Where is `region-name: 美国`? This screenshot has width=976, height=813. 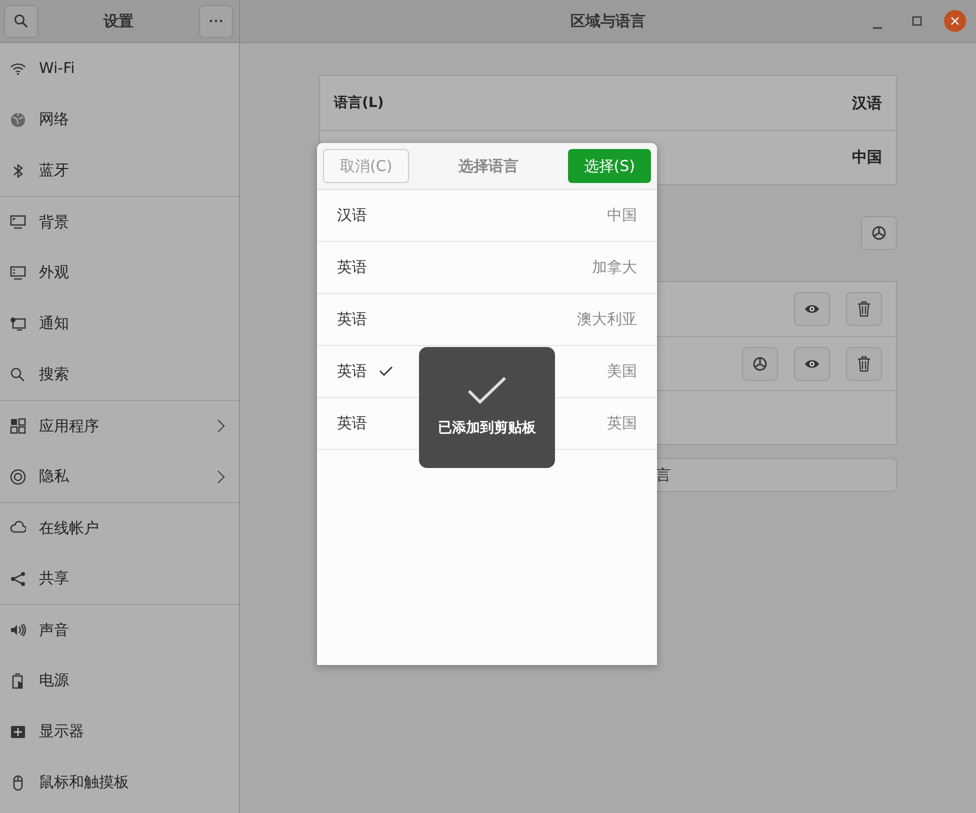 region-name: 美国 is located at coordinates (622, 371).